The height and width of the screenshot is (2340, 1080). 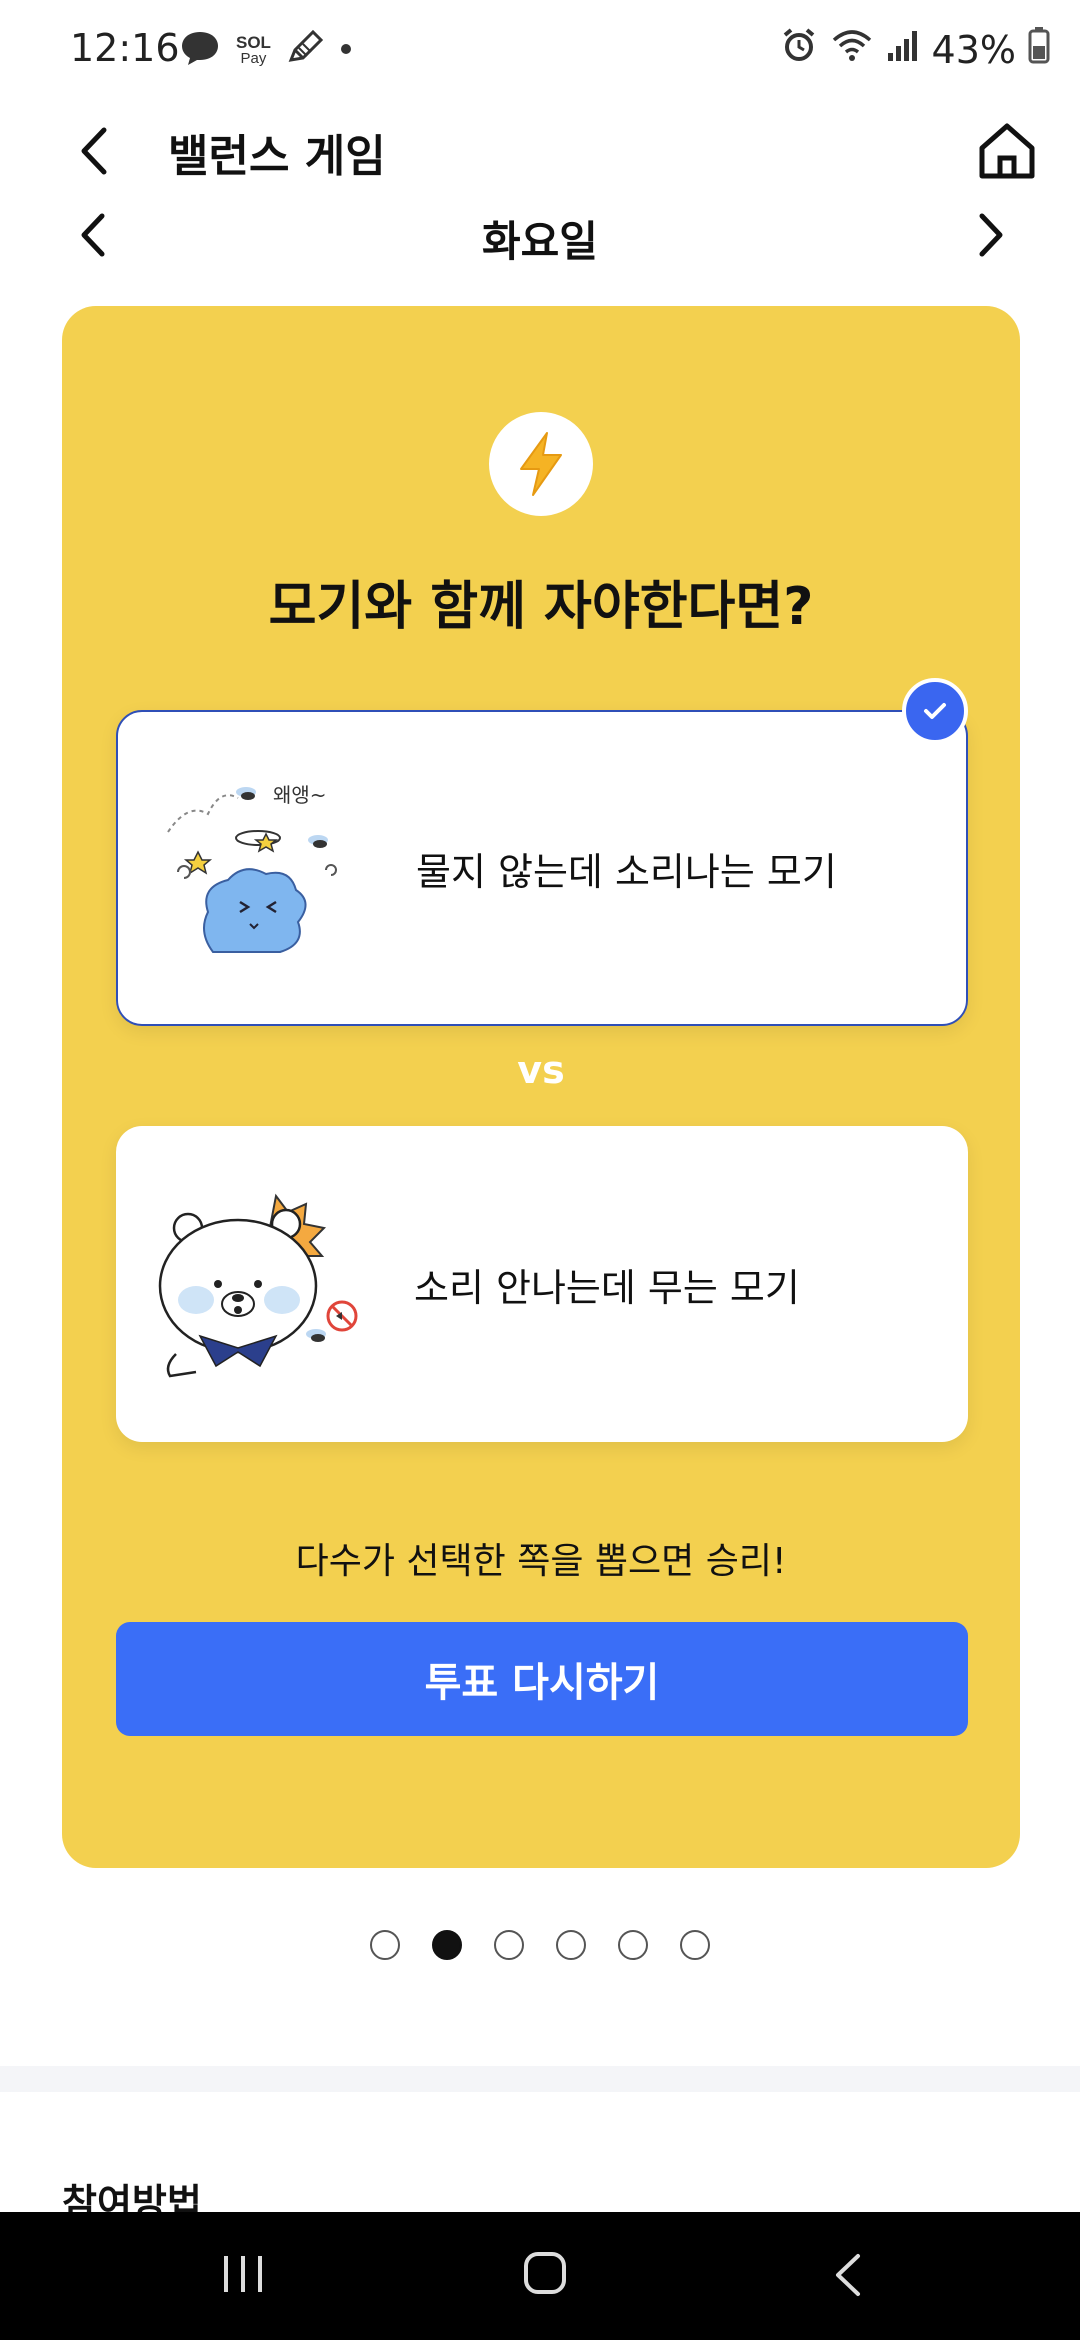 What do you see at coordinates (200, 50) in the screenshot?
I see `chat-bubble-icon` at bounding box center [200, 50].